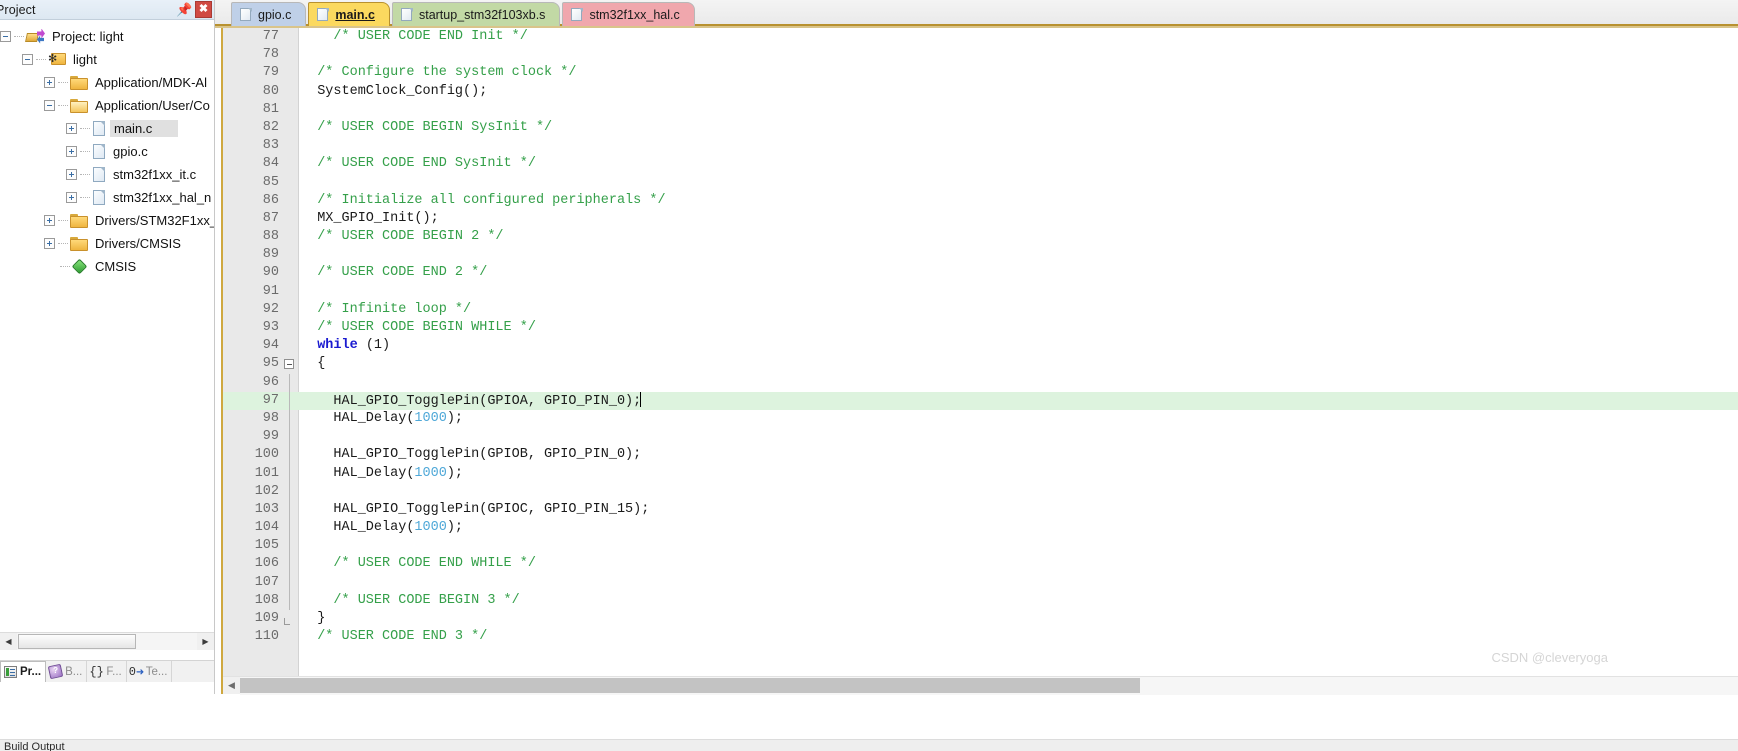 The image size is (1738, 751). I want to click on code-line: 90 /* USER CODE END 2 */, so click(980, 273).